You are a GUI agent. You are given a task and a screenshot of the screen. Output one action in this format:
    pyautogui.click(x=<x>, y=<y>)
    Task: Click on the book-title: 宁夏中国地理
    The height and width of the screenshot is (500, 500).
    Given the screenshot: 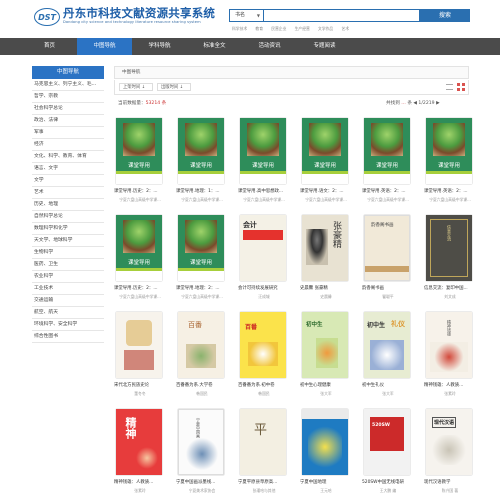 What is the action you would take?
    pyautogui.click(x=326, y=482)
    